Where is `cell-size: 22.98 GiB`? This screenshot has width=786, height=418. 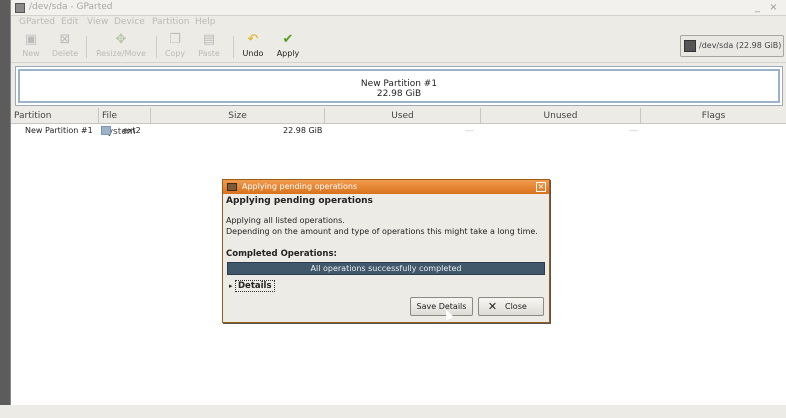
cell-size: 22.98 GiB is located at coordinates (303, 130).